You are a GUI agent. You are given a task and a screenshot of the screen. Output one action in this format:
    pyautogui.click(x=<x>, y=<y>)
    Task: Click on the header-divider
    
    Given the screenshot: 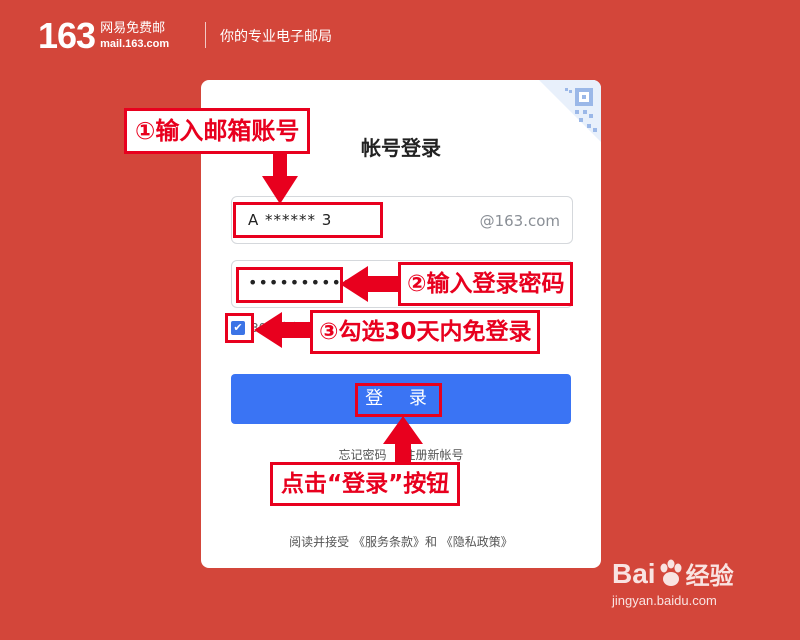 What is the action you would take?
    pyautogui.click(x=205, y=35)
    